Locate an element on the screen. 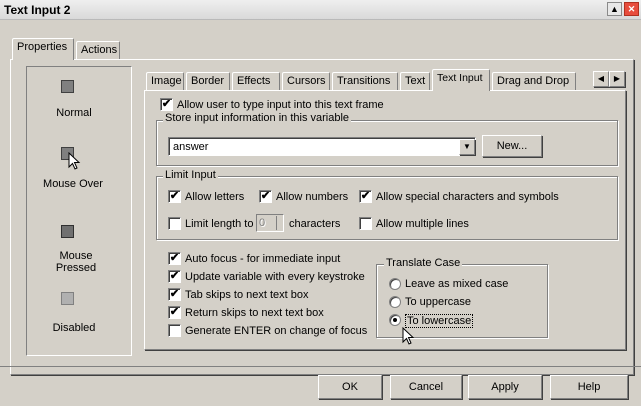  return-skips-label: Return skips to next text box is located at coordinates (254, 313).